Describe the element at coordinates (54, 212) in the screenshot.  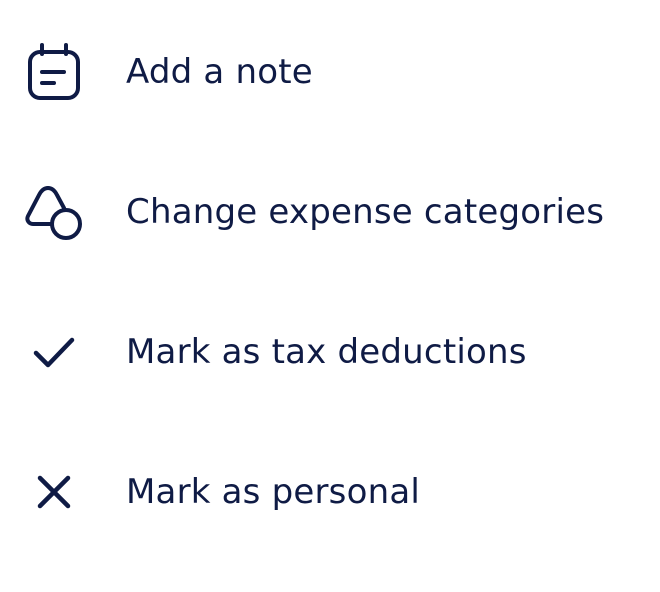
I see `shapes-icon` at that location.